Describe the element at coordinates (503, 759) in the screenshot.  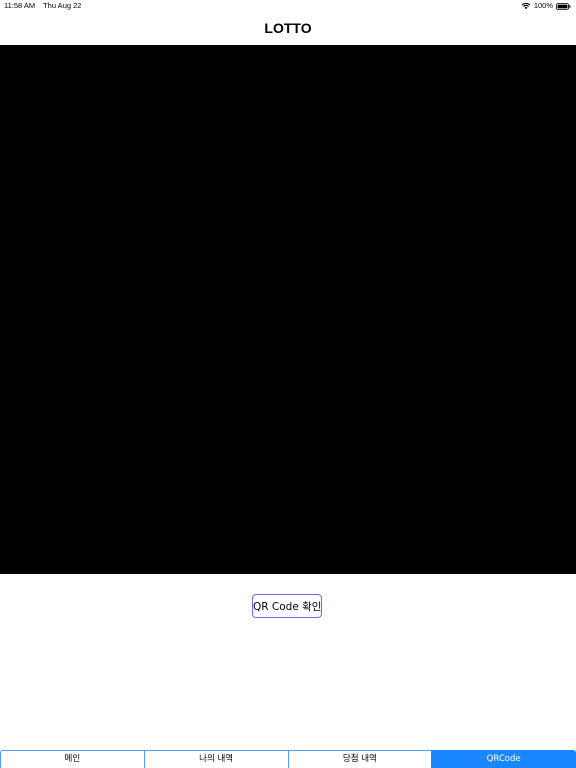
I see `tab-qrcode: QRCode` at that location.